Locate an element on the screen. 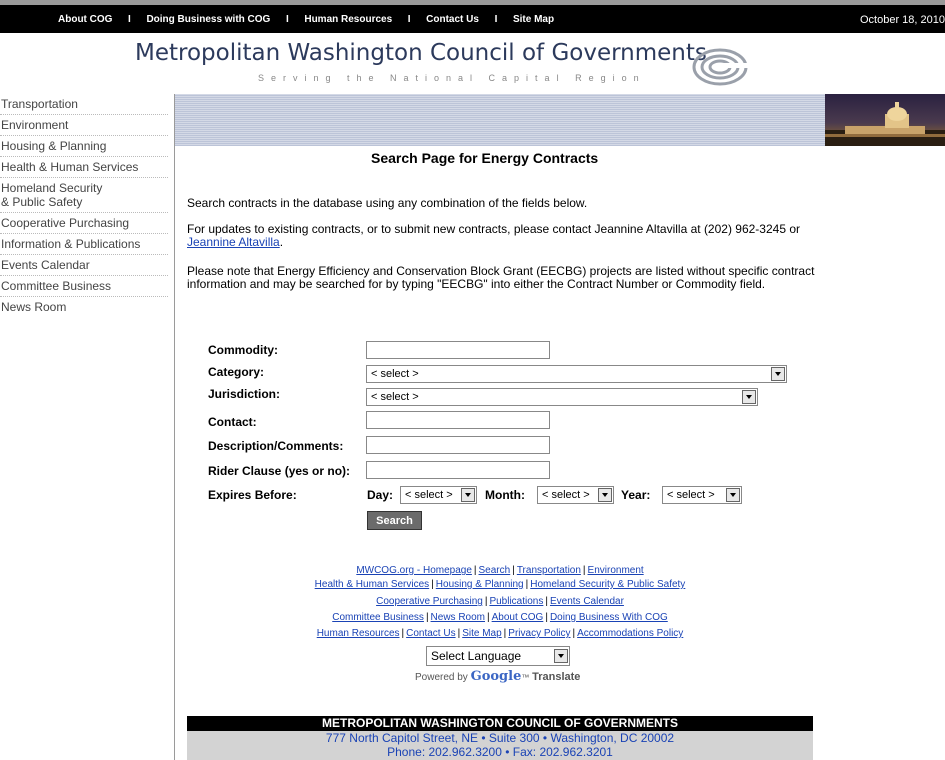  google-logo: Google is located at coordinates (496, 676).